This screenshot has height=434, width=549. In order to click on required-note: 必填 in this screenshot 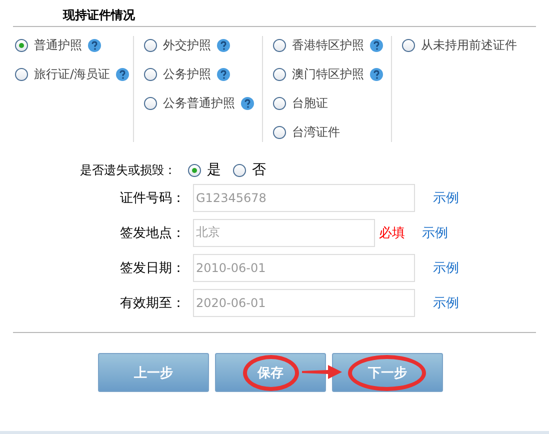, I will do `click(392, 233)`.